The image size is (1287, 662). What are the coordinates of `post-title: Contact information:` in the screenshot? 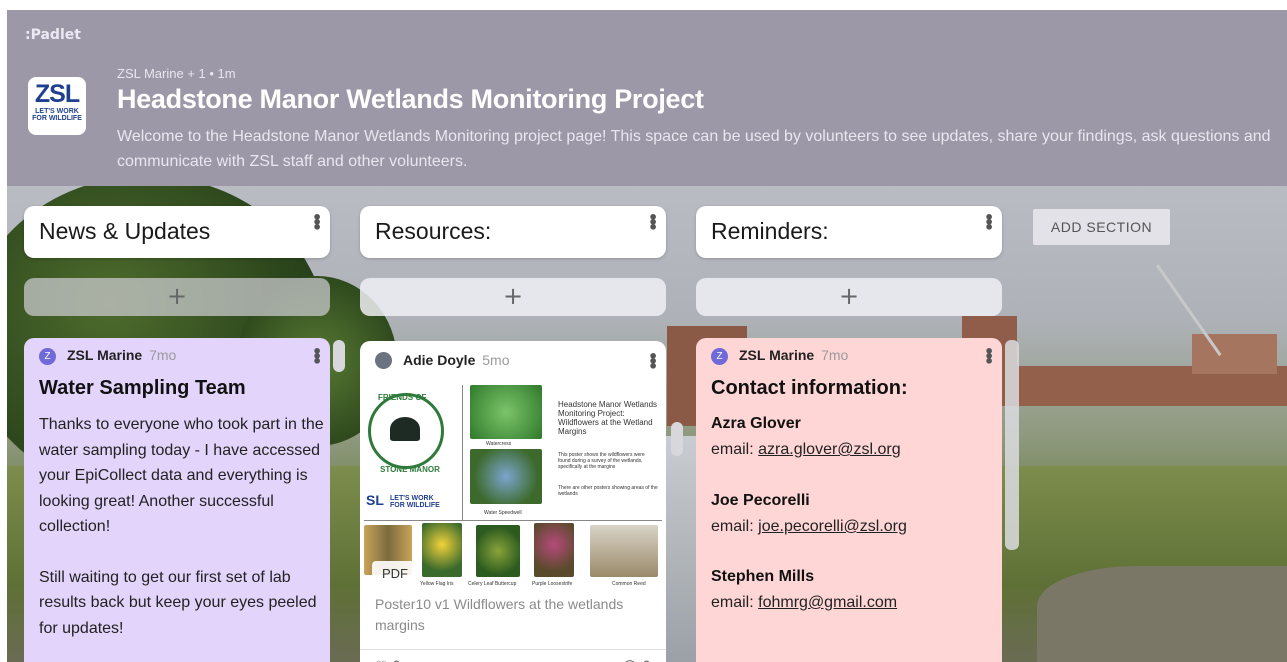 It's located at (809, 388).